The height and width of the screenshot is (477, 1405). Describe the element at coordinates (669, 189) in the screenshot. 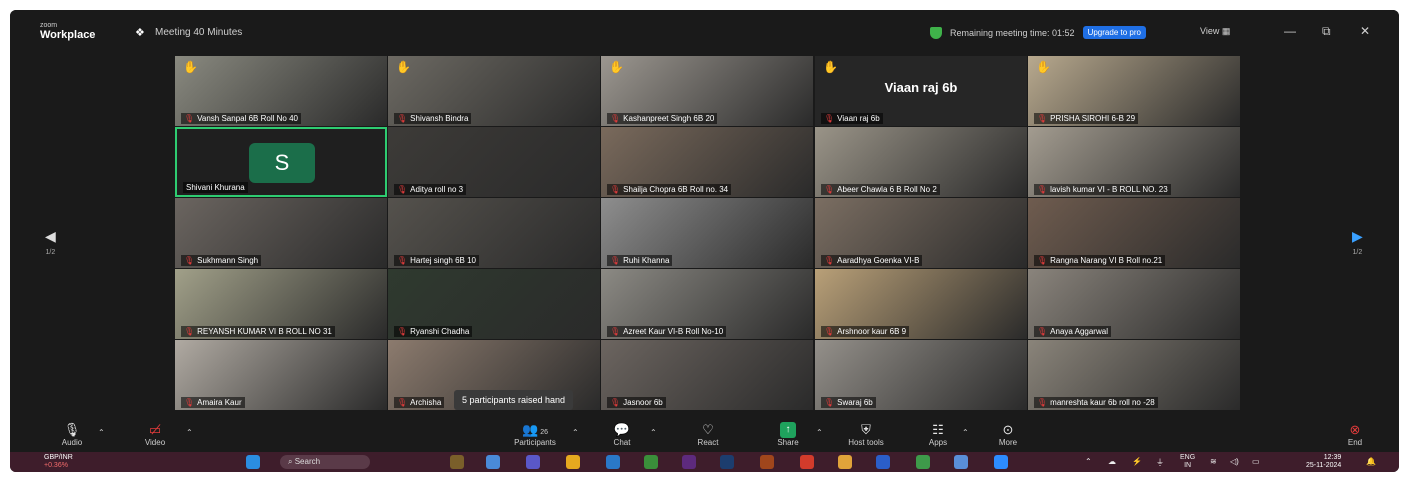

I see `participant-name-tag: 🎙 Shailja Chopra 6B Roll no. 34` at that location.